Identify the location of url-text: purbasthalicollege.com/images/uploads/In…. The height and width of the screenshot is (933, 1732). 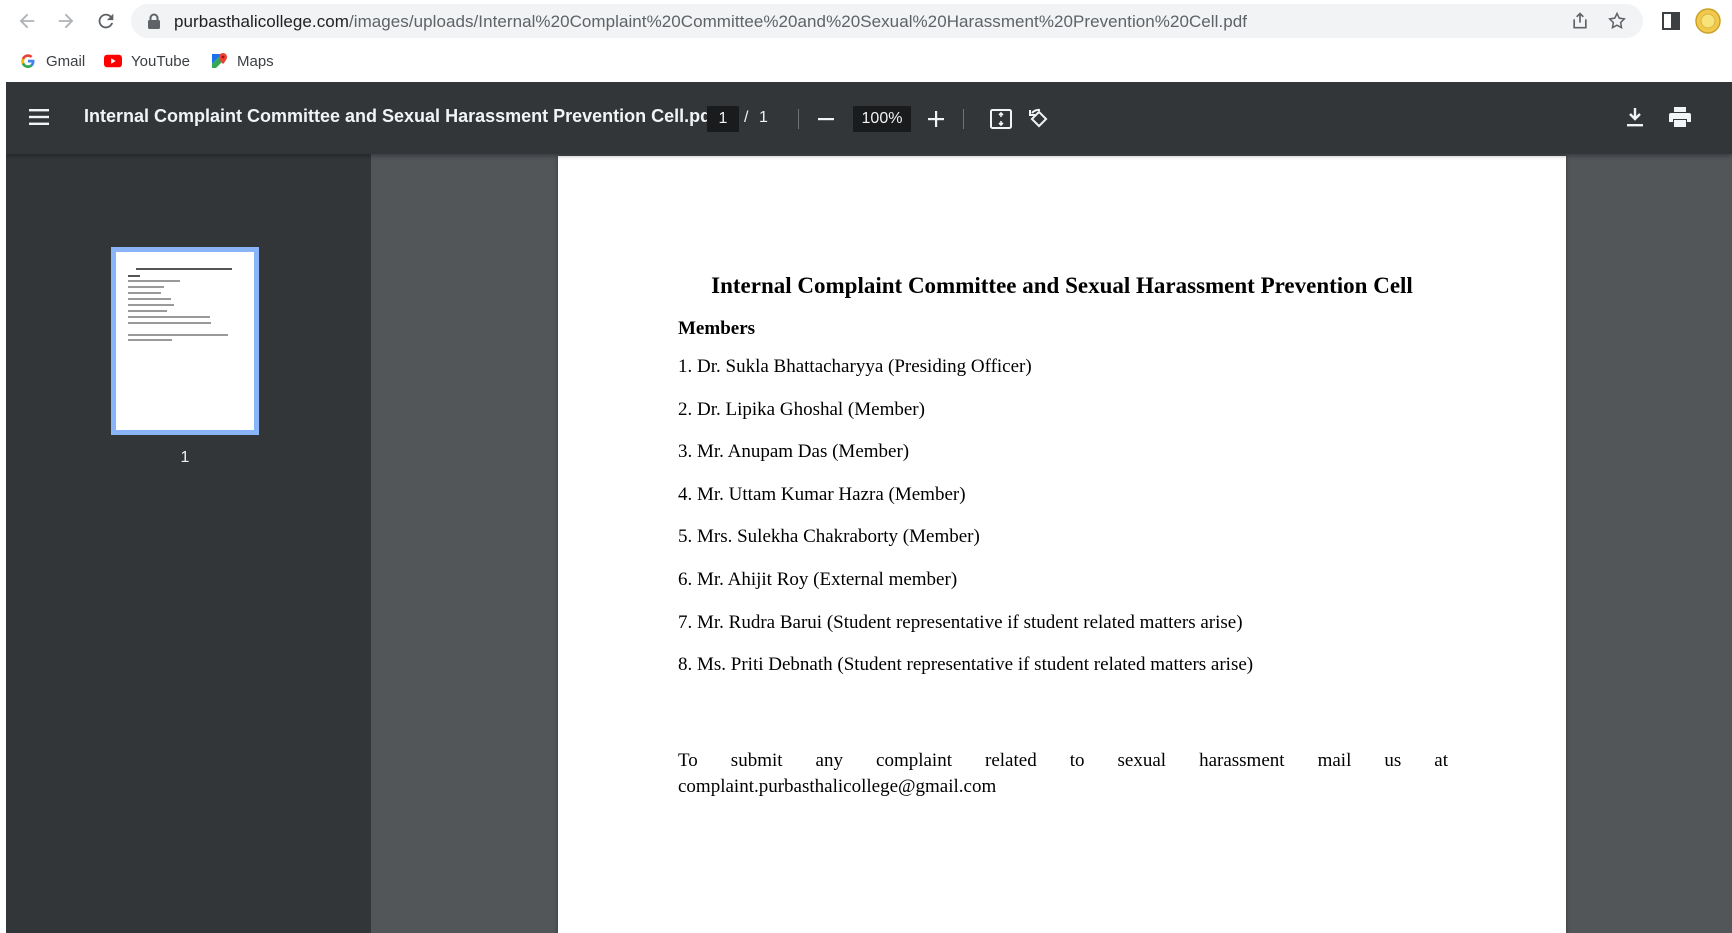
(710, 21).